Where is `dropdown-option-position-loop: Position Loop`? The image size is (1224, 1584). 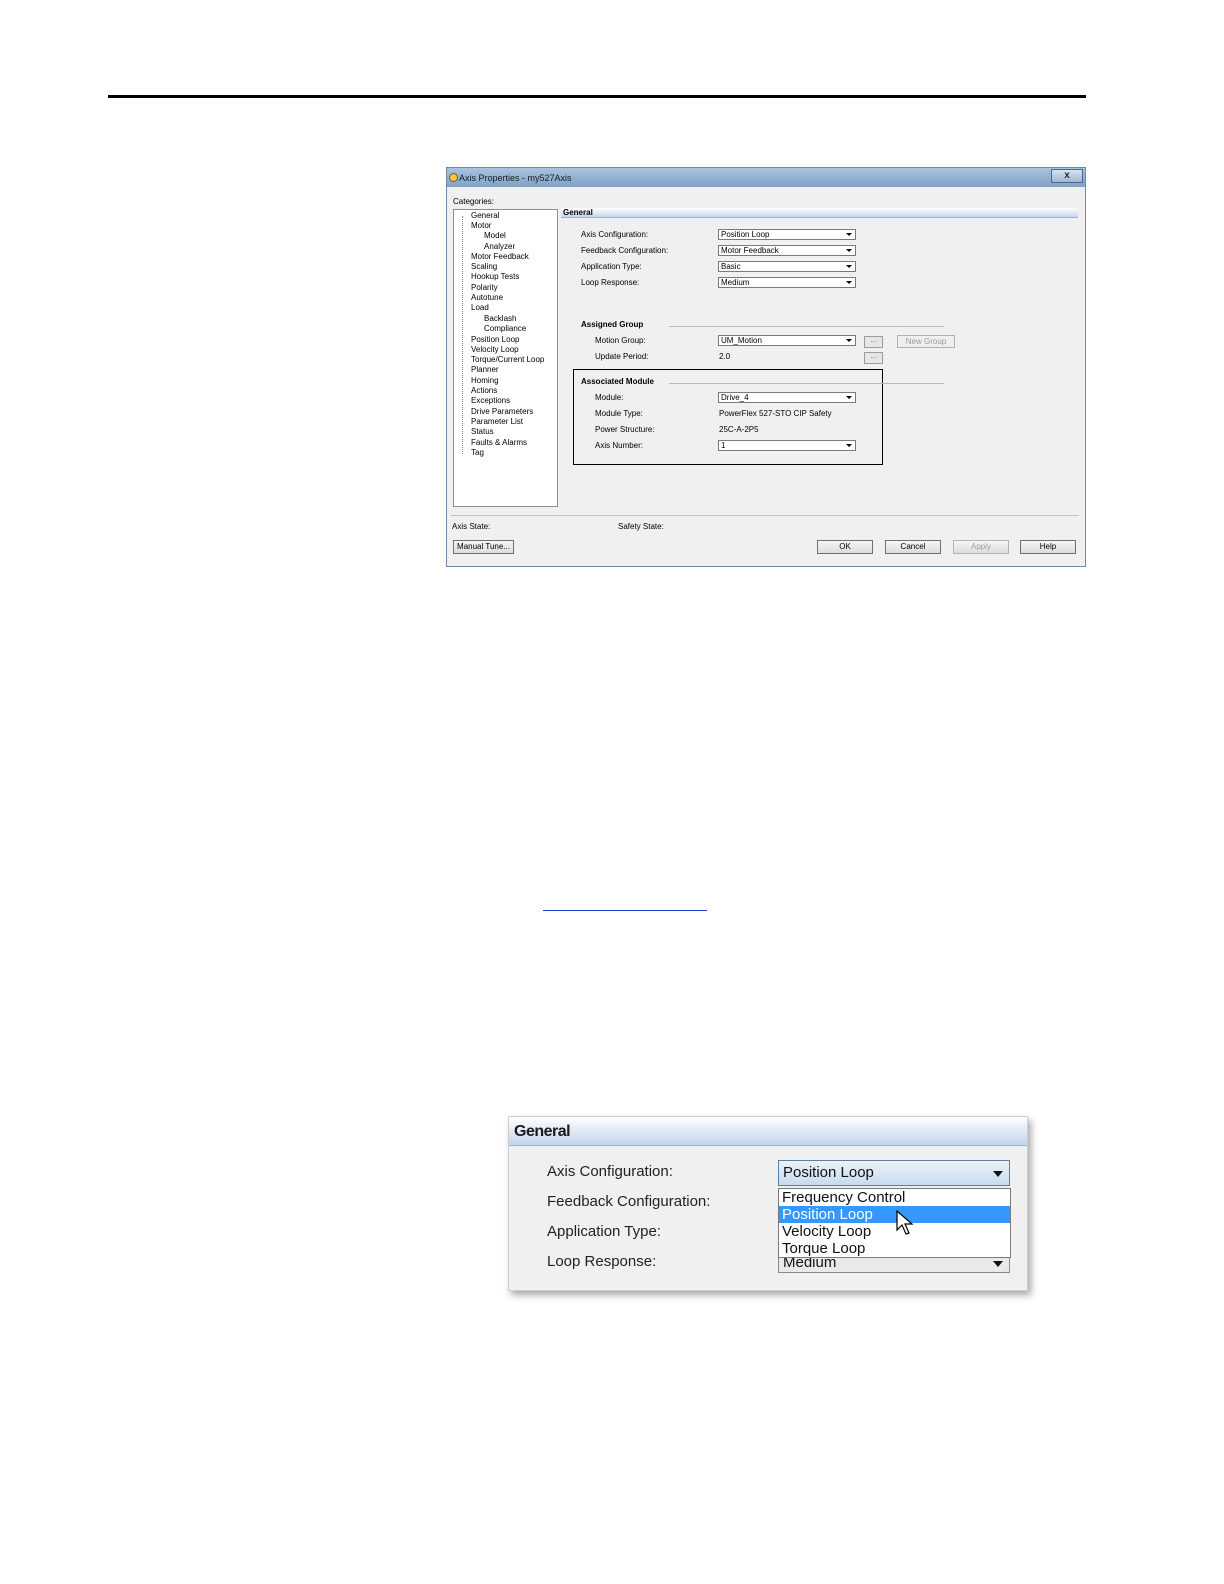 dropdown-option-position-loop: Position Loop is located at coordinates (894, 1214).